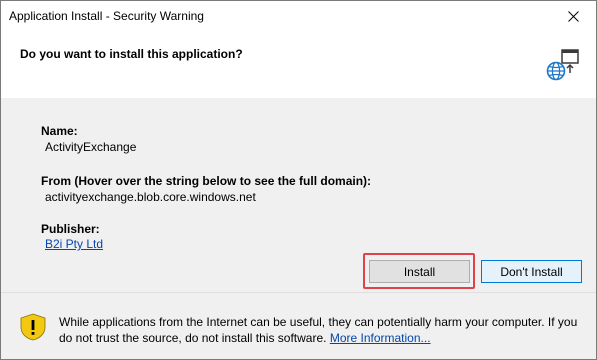  Describe the element at coordinates (531, 271) in the screenshot. I see `dont-install-button: Don't Install` at that location.